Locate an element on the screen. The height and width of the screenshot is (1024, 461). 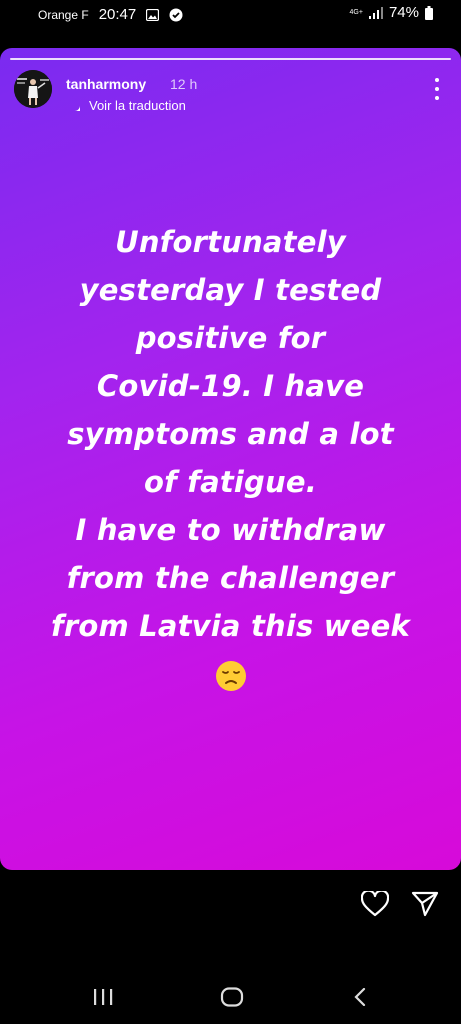
translate-label: Voir la traduction is located at coordinates (137, 105).